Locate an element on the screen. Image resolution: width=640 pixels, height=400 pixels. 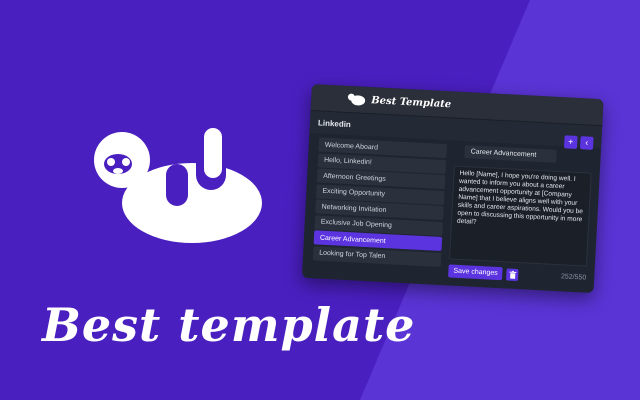
editor-footer: Save changes 252/550 is located at coordinates (517, 274).